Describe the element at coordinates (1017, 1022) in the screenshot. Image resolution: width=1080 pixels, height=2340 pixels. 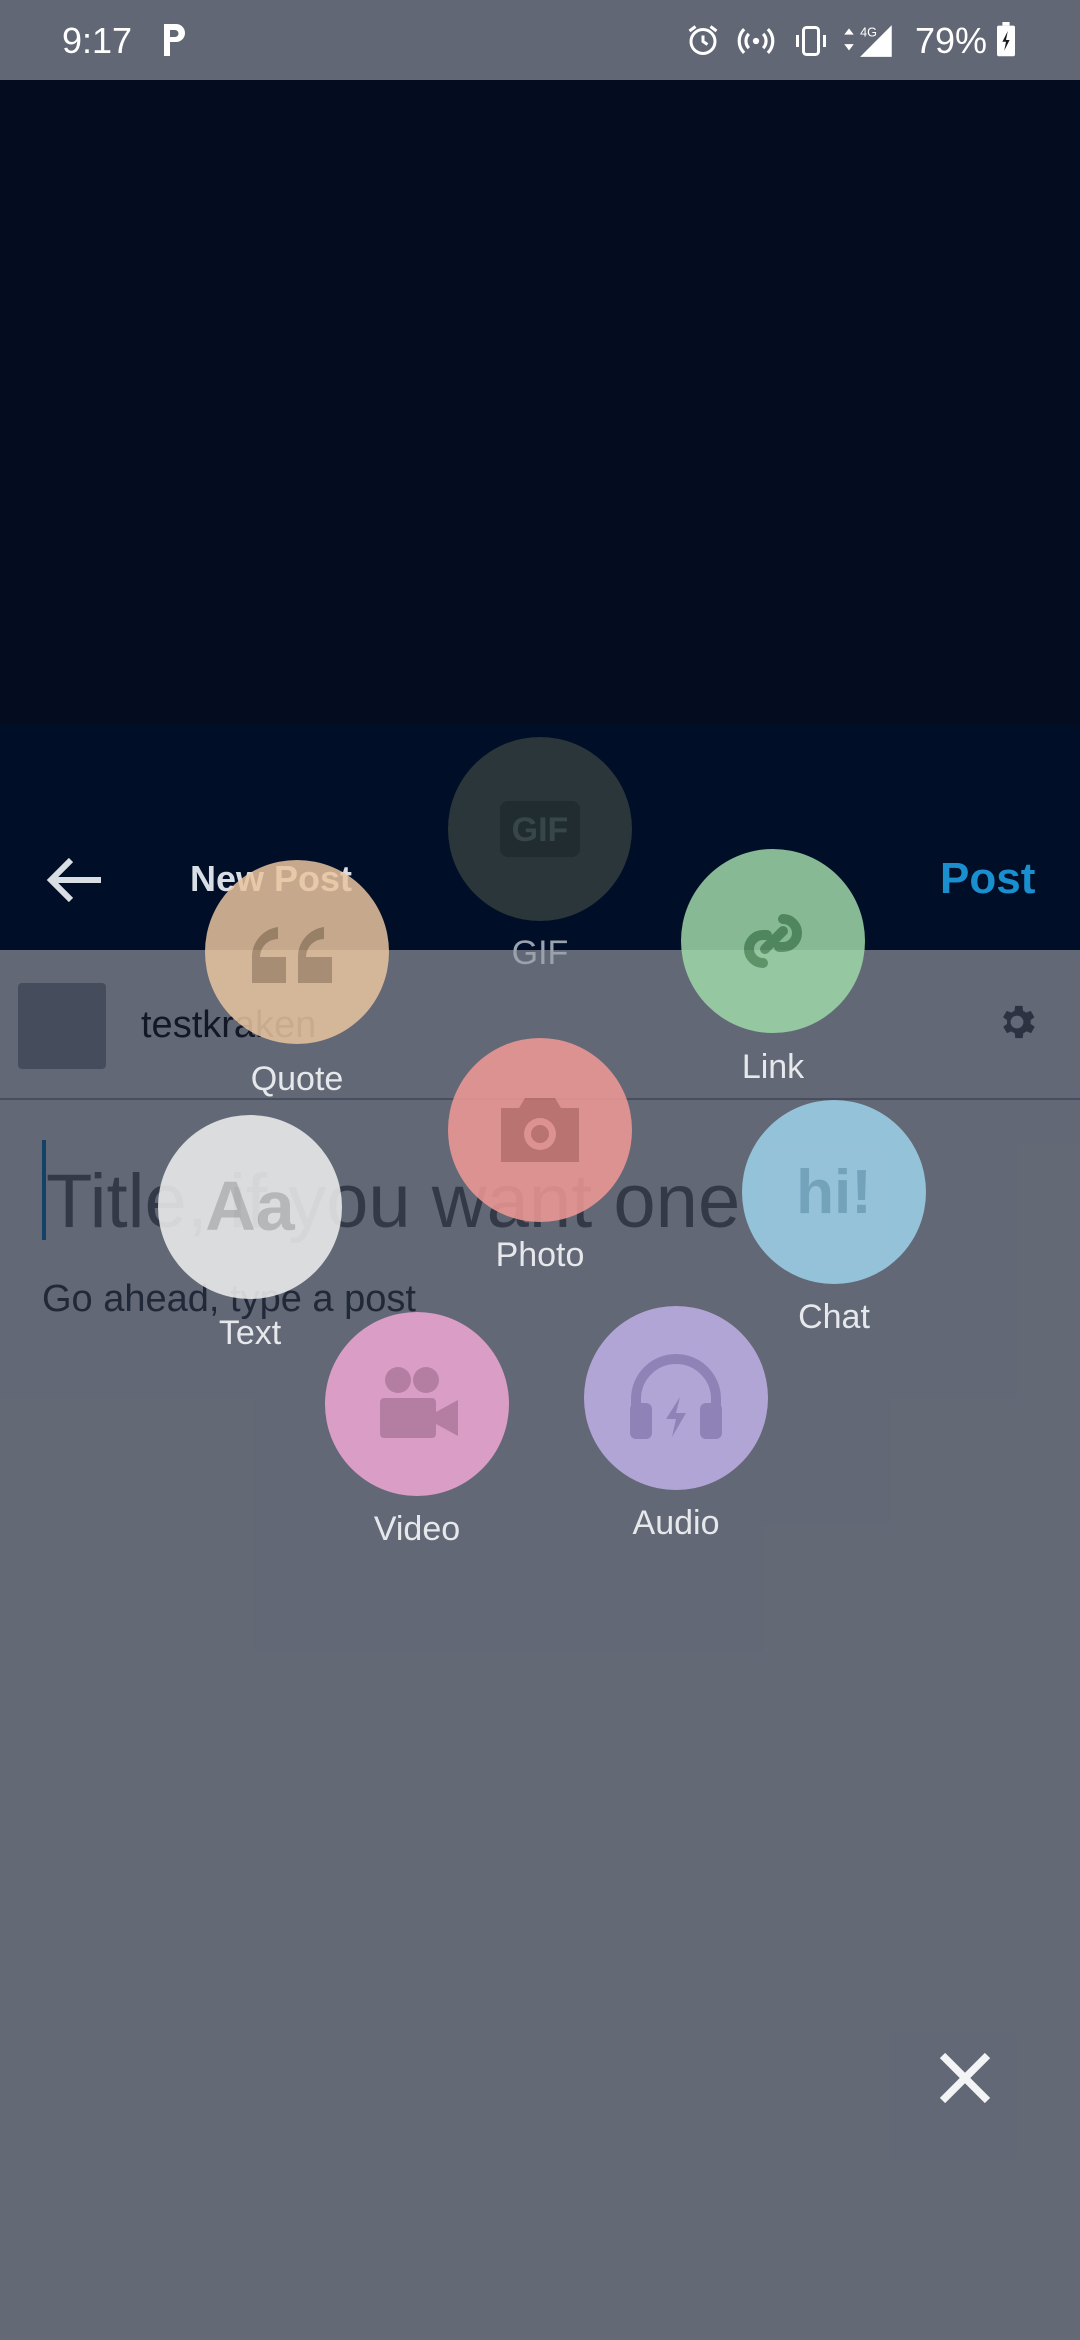
I see `gear-icon` at that location.